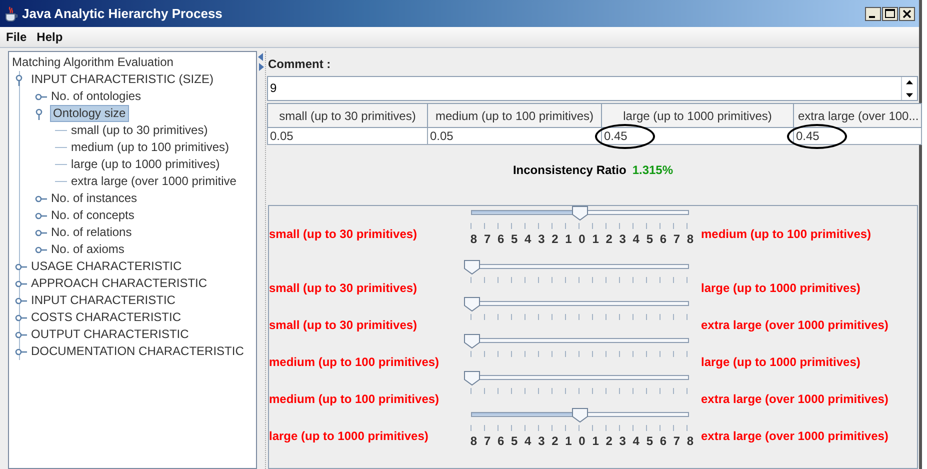 This screenshot has height=469, width=927. I want to click on tree-item: extra large (over 1000 primitive, so click(154, 181).